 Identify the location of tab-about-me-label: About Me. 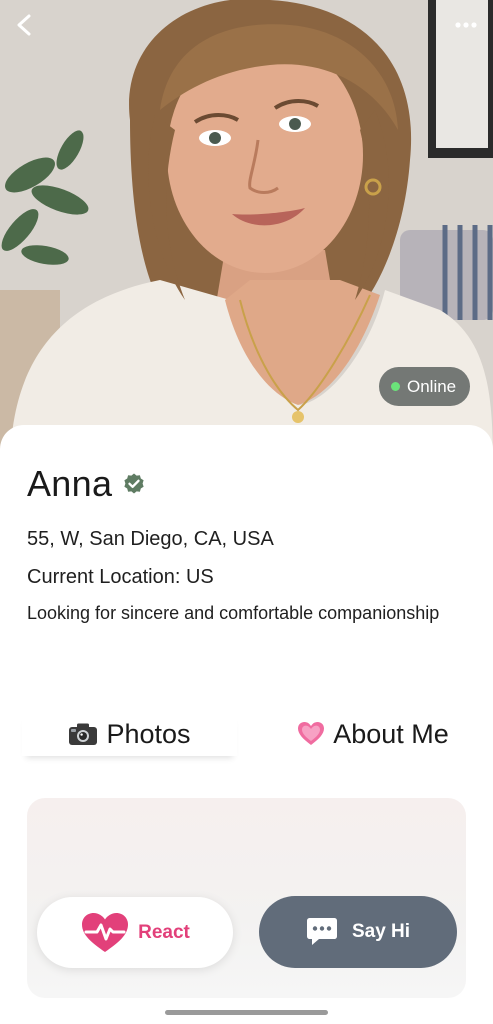
(391, 733).